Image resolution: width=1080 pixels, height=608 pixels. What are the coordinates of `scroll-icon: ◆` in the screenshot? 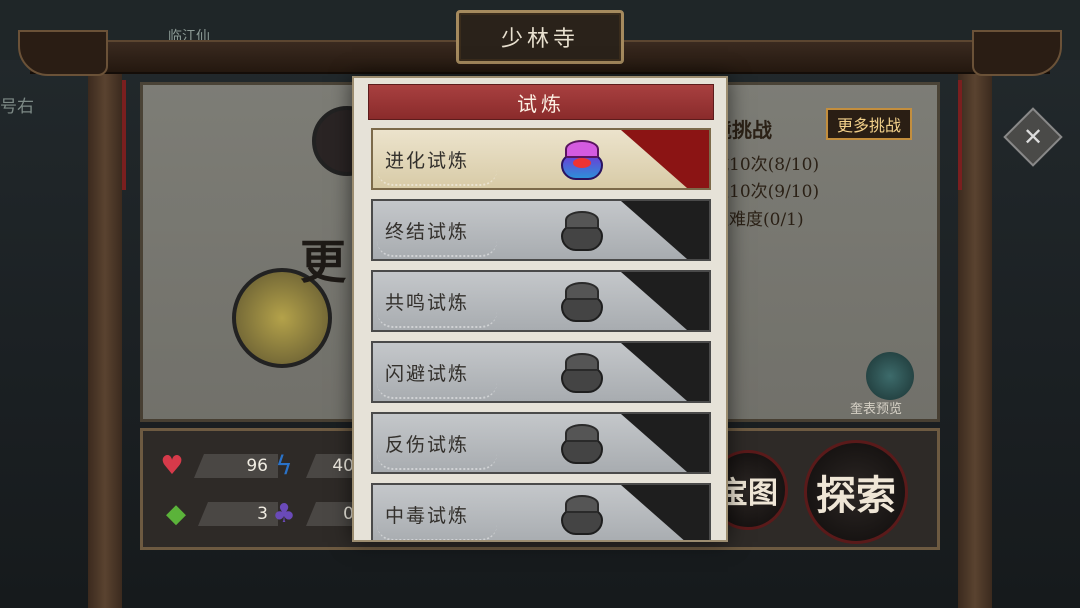 It's located at (176, 514).